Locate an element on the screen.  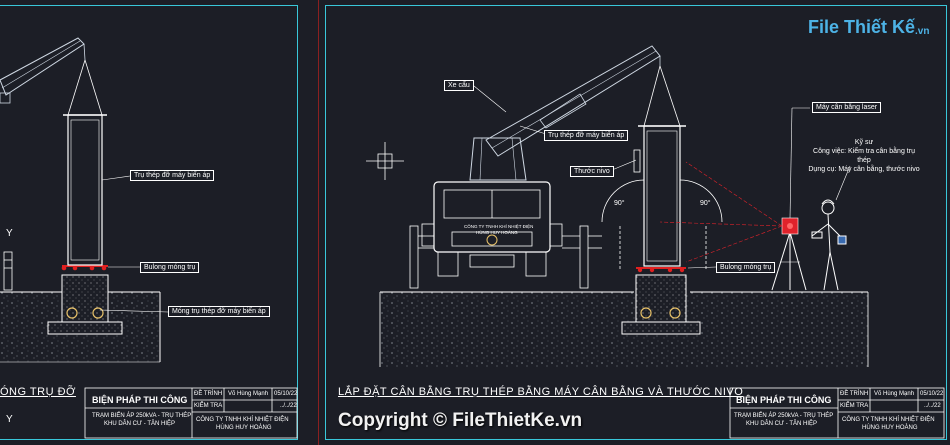
logo-suffix: .vn is located at coordinates (922, 31).